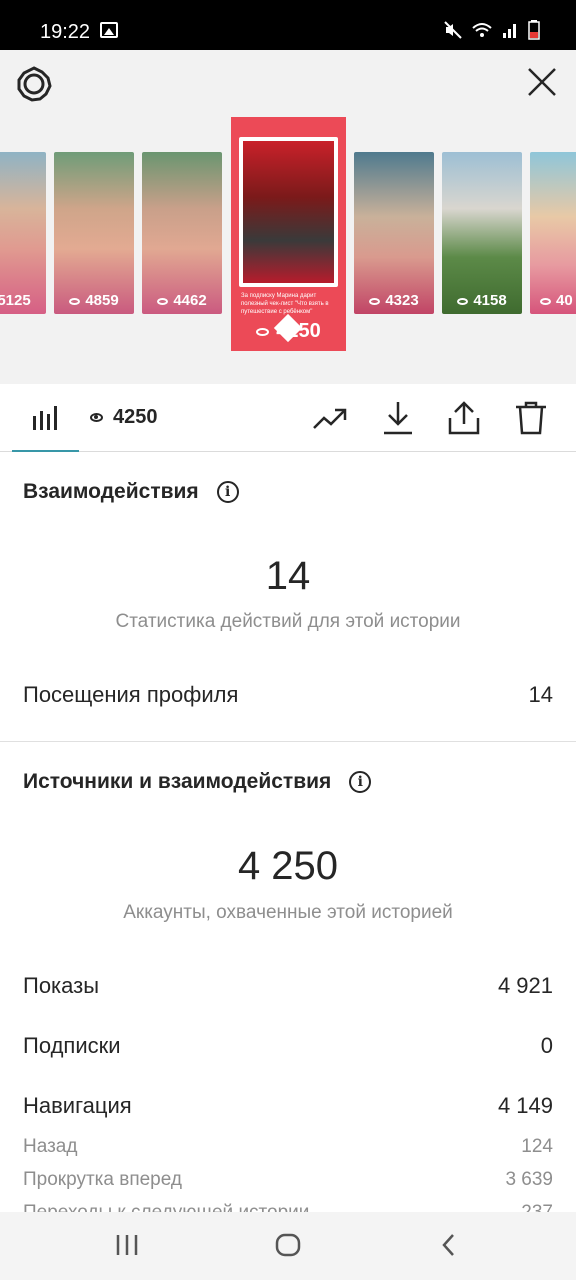 The width and height of the screenshot is (576, 1280). What do you see at coordinates (72, 1045) in the screenshot?
I see `row-label: Подписки` at bounding box center [72, 1045].